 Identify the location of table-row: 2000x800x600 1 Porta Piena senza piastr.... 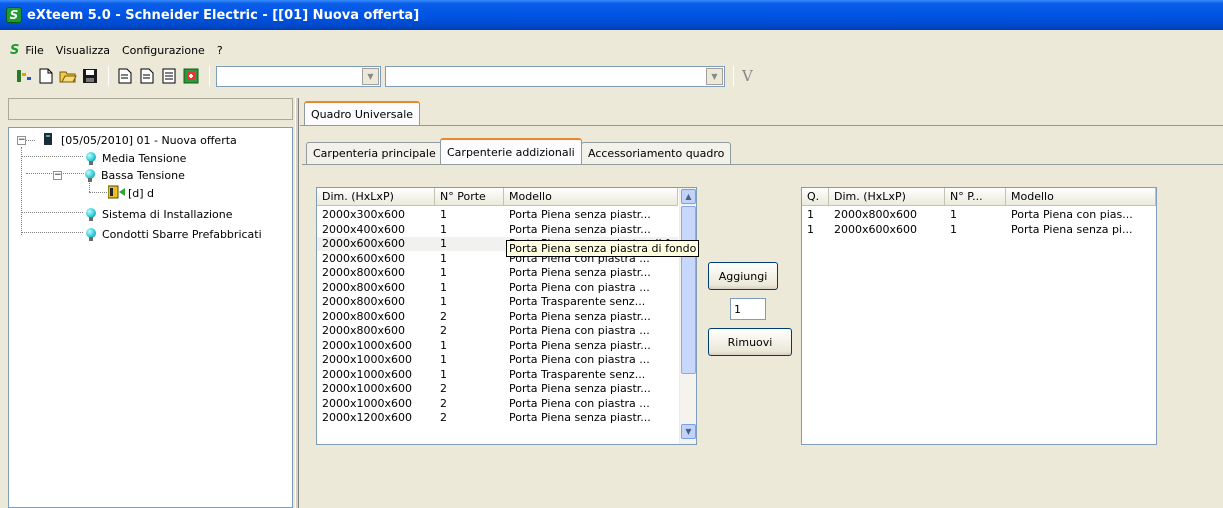
(497, 273).